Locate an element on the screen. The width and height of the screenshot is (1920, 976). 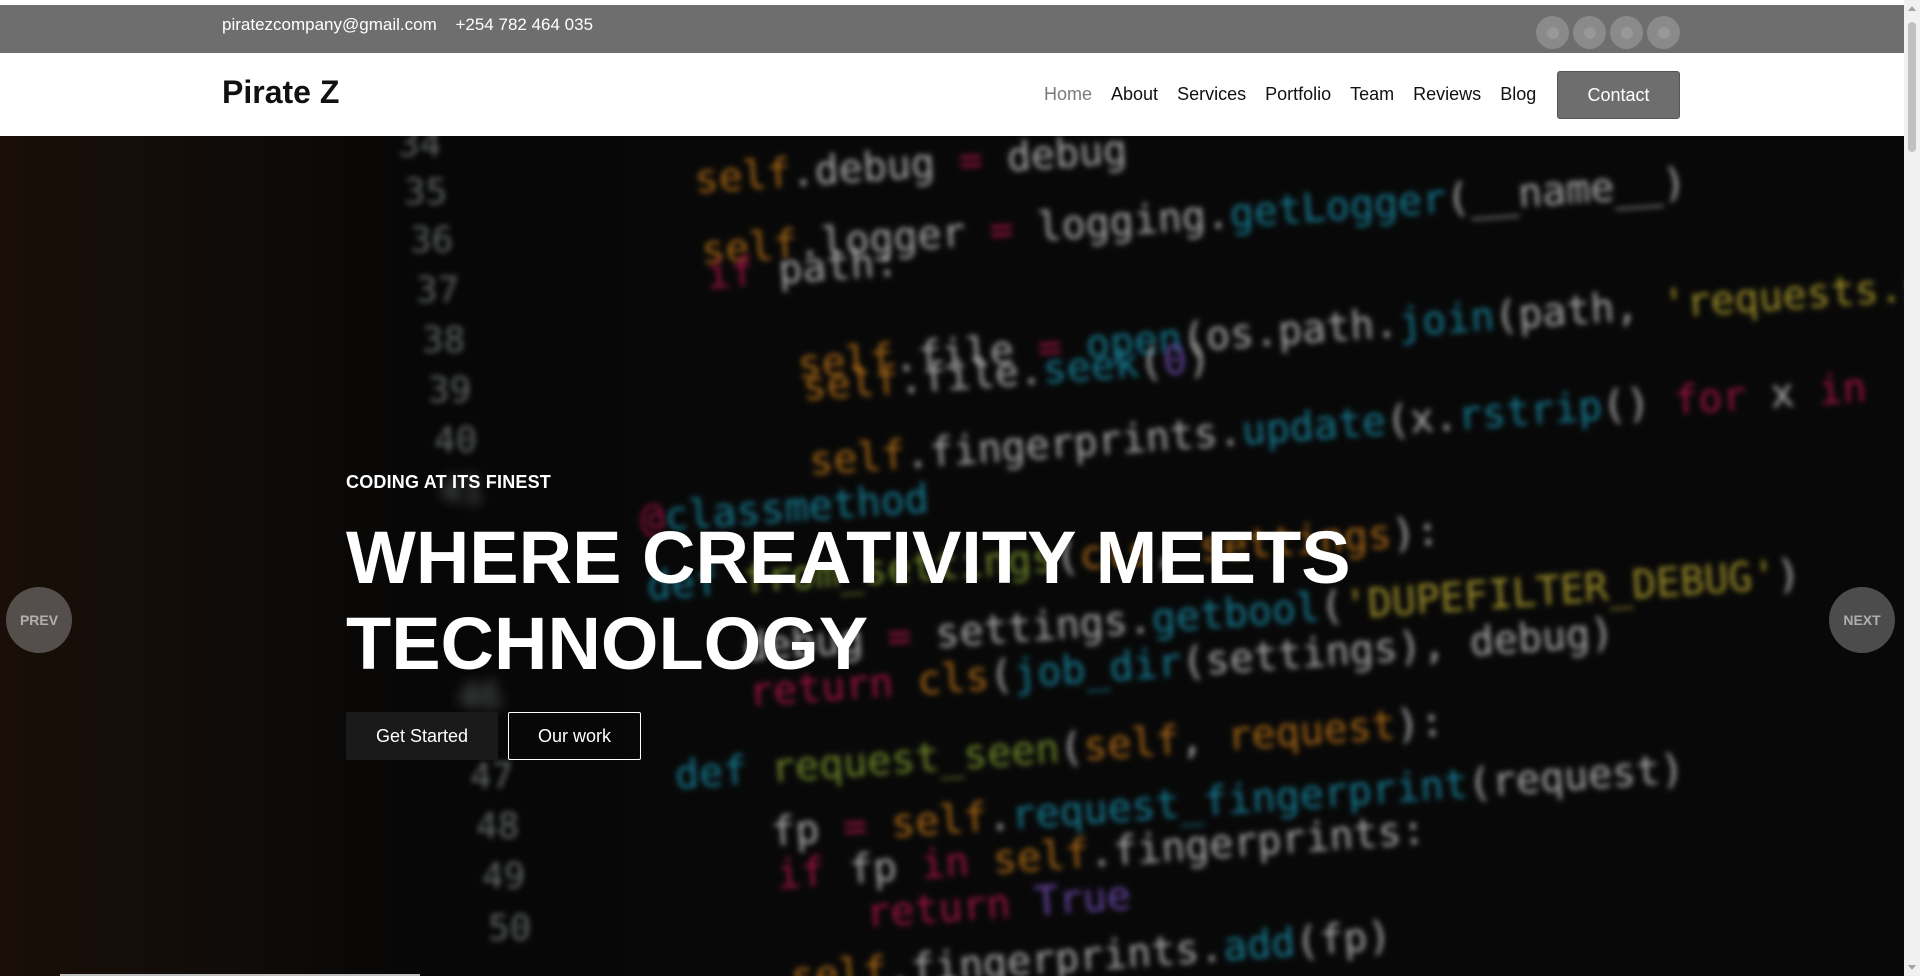
facebook-icon is located at coordinates (1589, 32).